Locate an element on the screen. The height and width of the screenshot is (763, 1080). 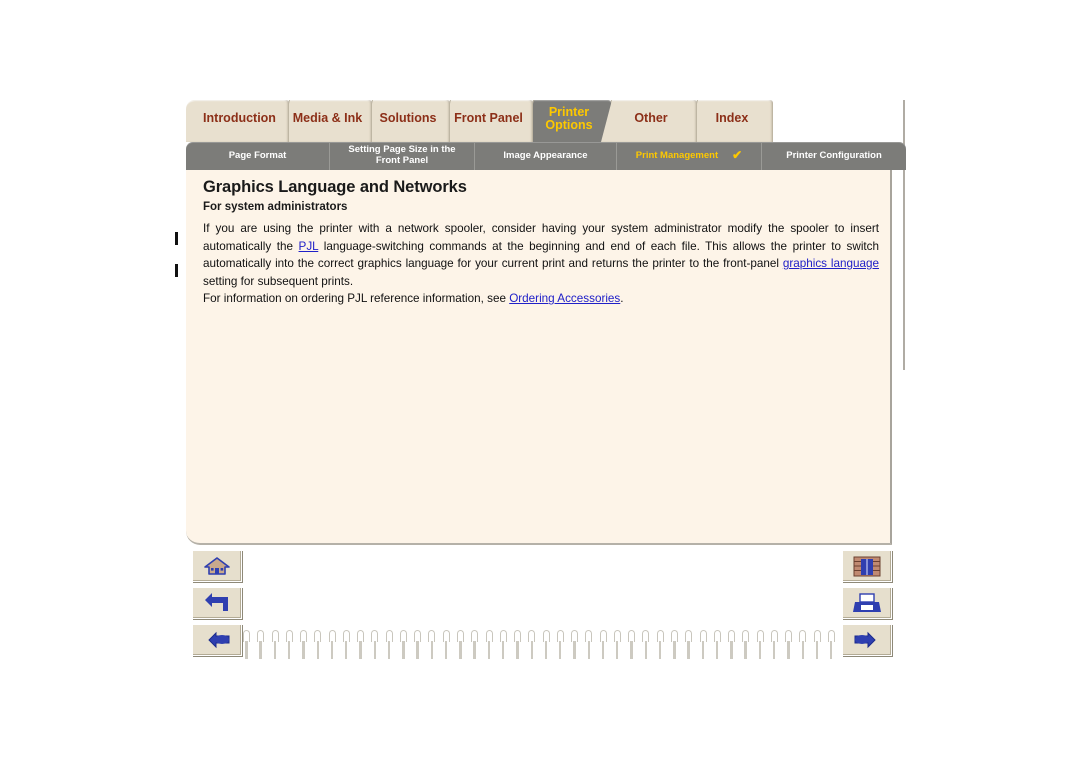
home-icon is located at coordinates (217, 566).